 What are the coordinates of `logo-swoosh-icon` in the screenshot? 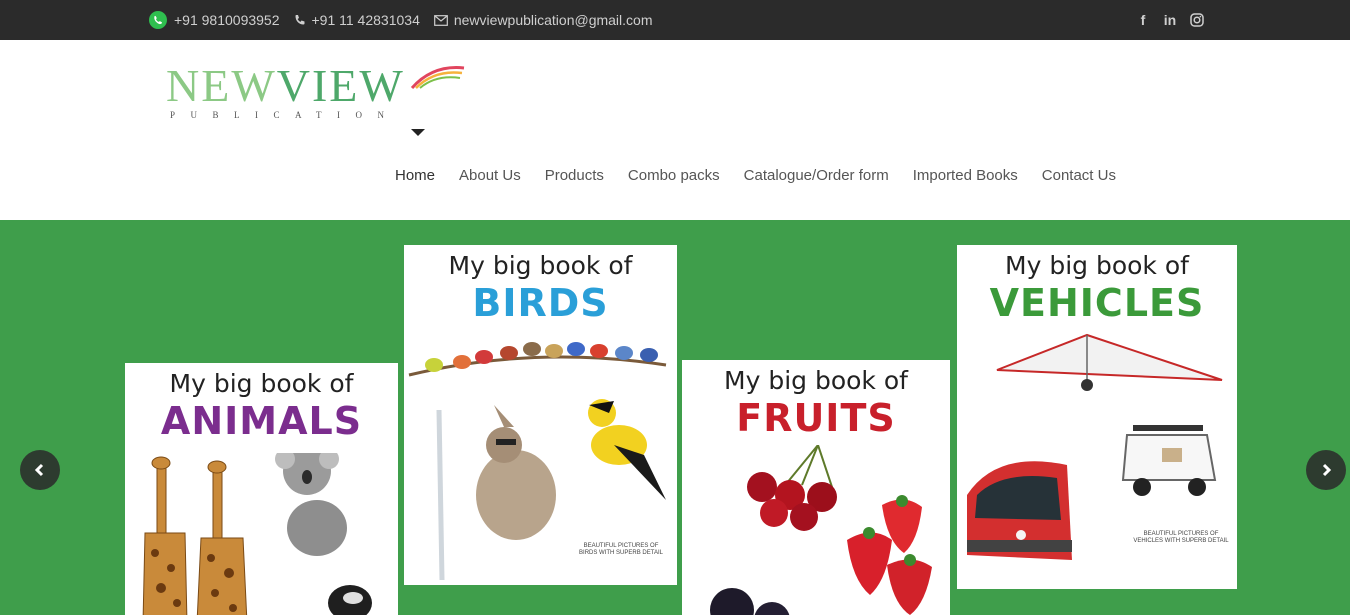 It's located at (437, 78).